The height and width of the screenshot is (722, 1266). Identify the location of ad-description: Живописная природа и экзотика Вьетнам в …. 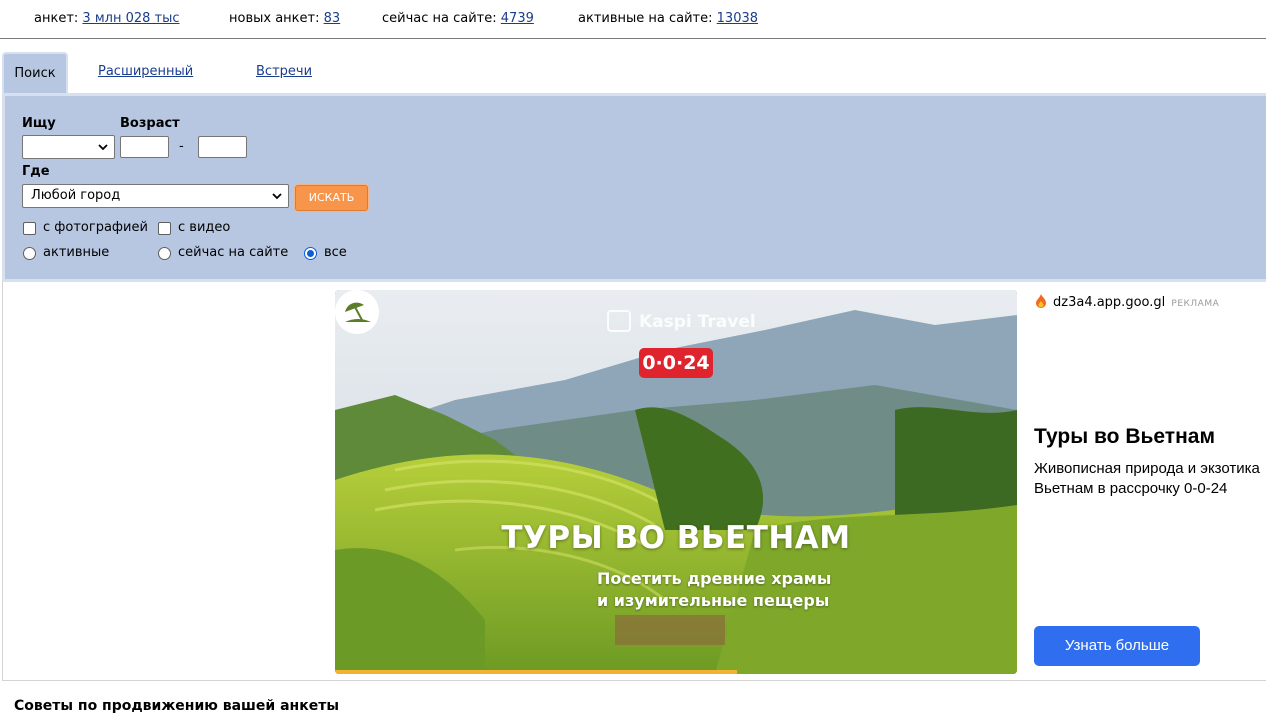
(1150, 479).